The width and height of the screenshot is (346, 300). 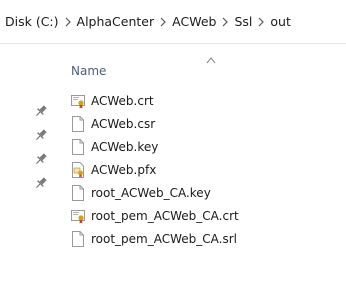 What do you see at coordinates (78, 170) in the screenshot?
I see `pfx-file-icon` at bounding box center [78, 170].